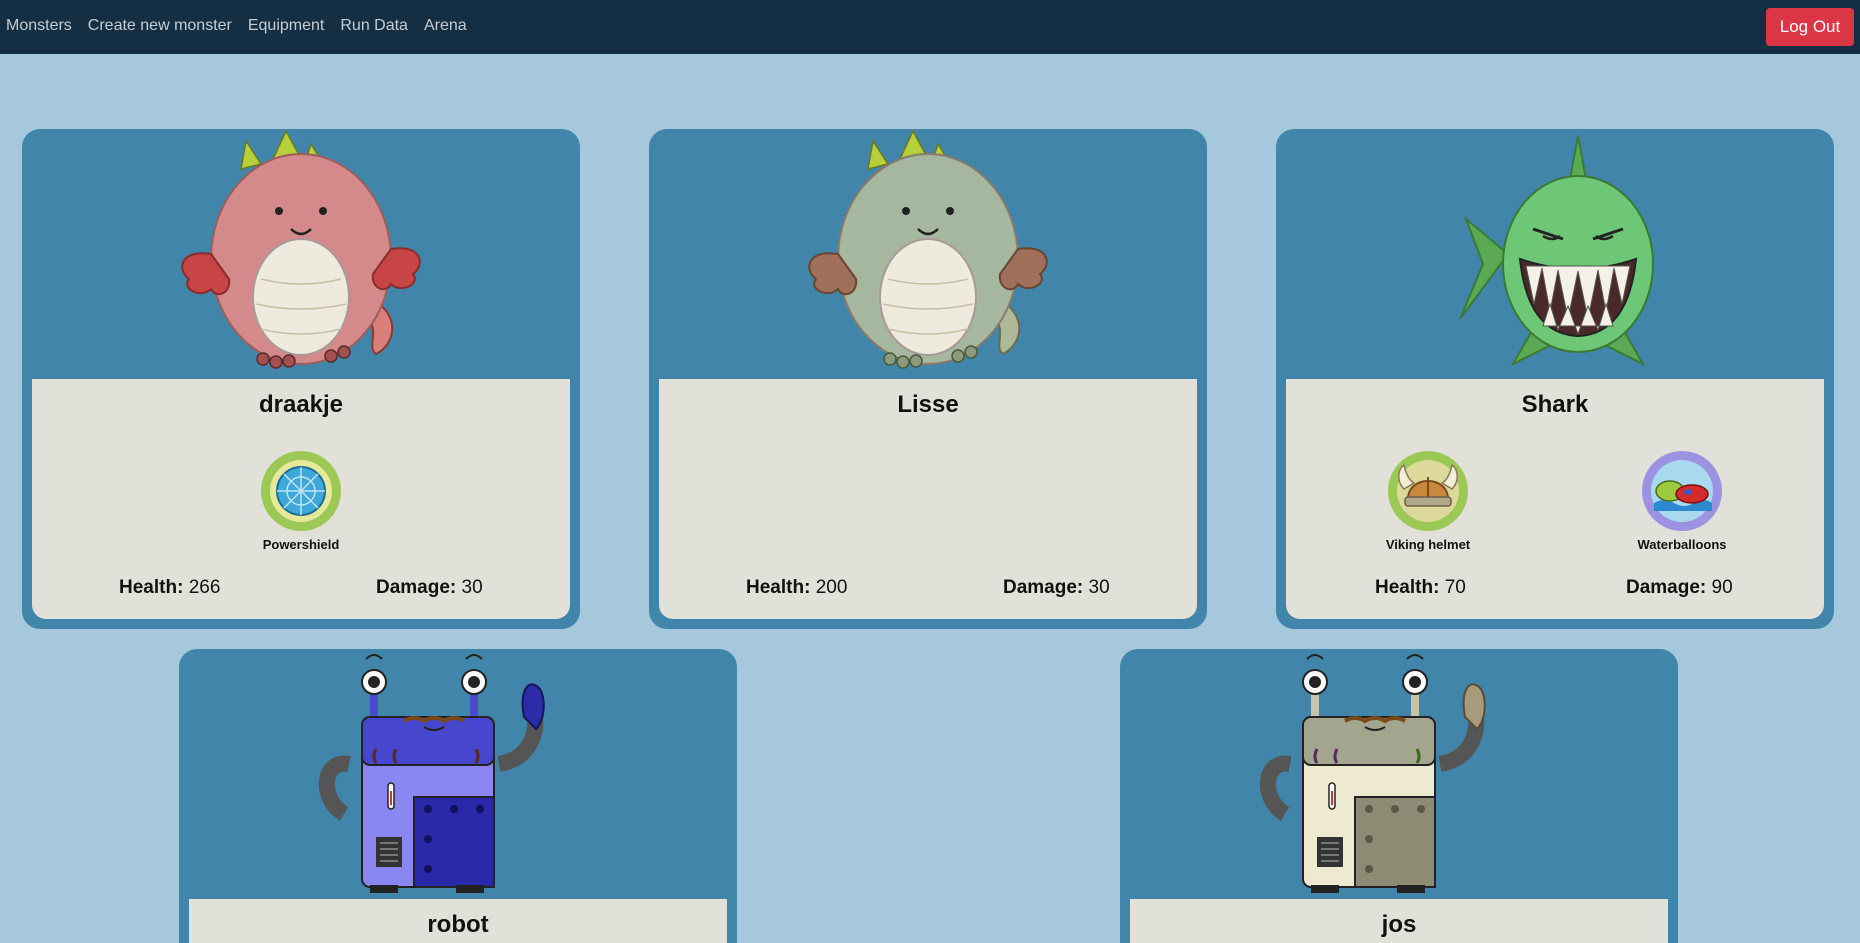 This screenshot has height=943, width=1860. What do you see at coordinates (301, 249) in the screenshot?
I see `red-dragon-image` at bounding box center [301, 249].